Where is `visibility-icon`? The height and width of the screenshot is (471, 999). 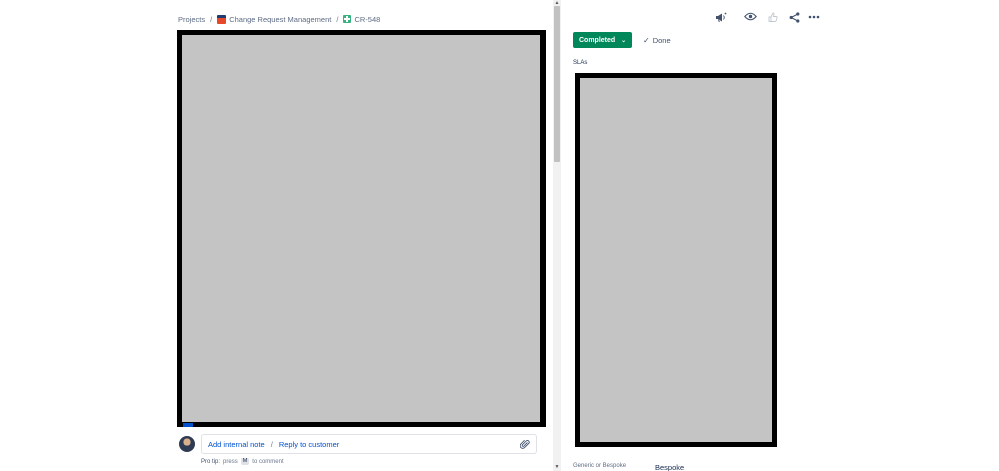
visibility-icon is located at coordinates (505, 423).